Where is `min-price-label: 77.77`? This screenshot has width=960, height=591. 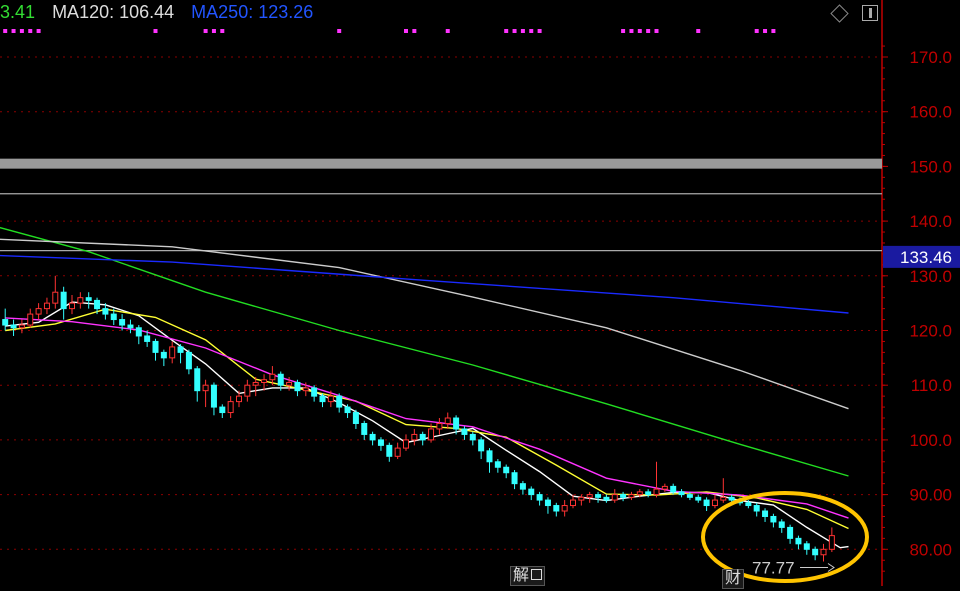 min-price-label: 77.77 is located at coordinates (773, 567).